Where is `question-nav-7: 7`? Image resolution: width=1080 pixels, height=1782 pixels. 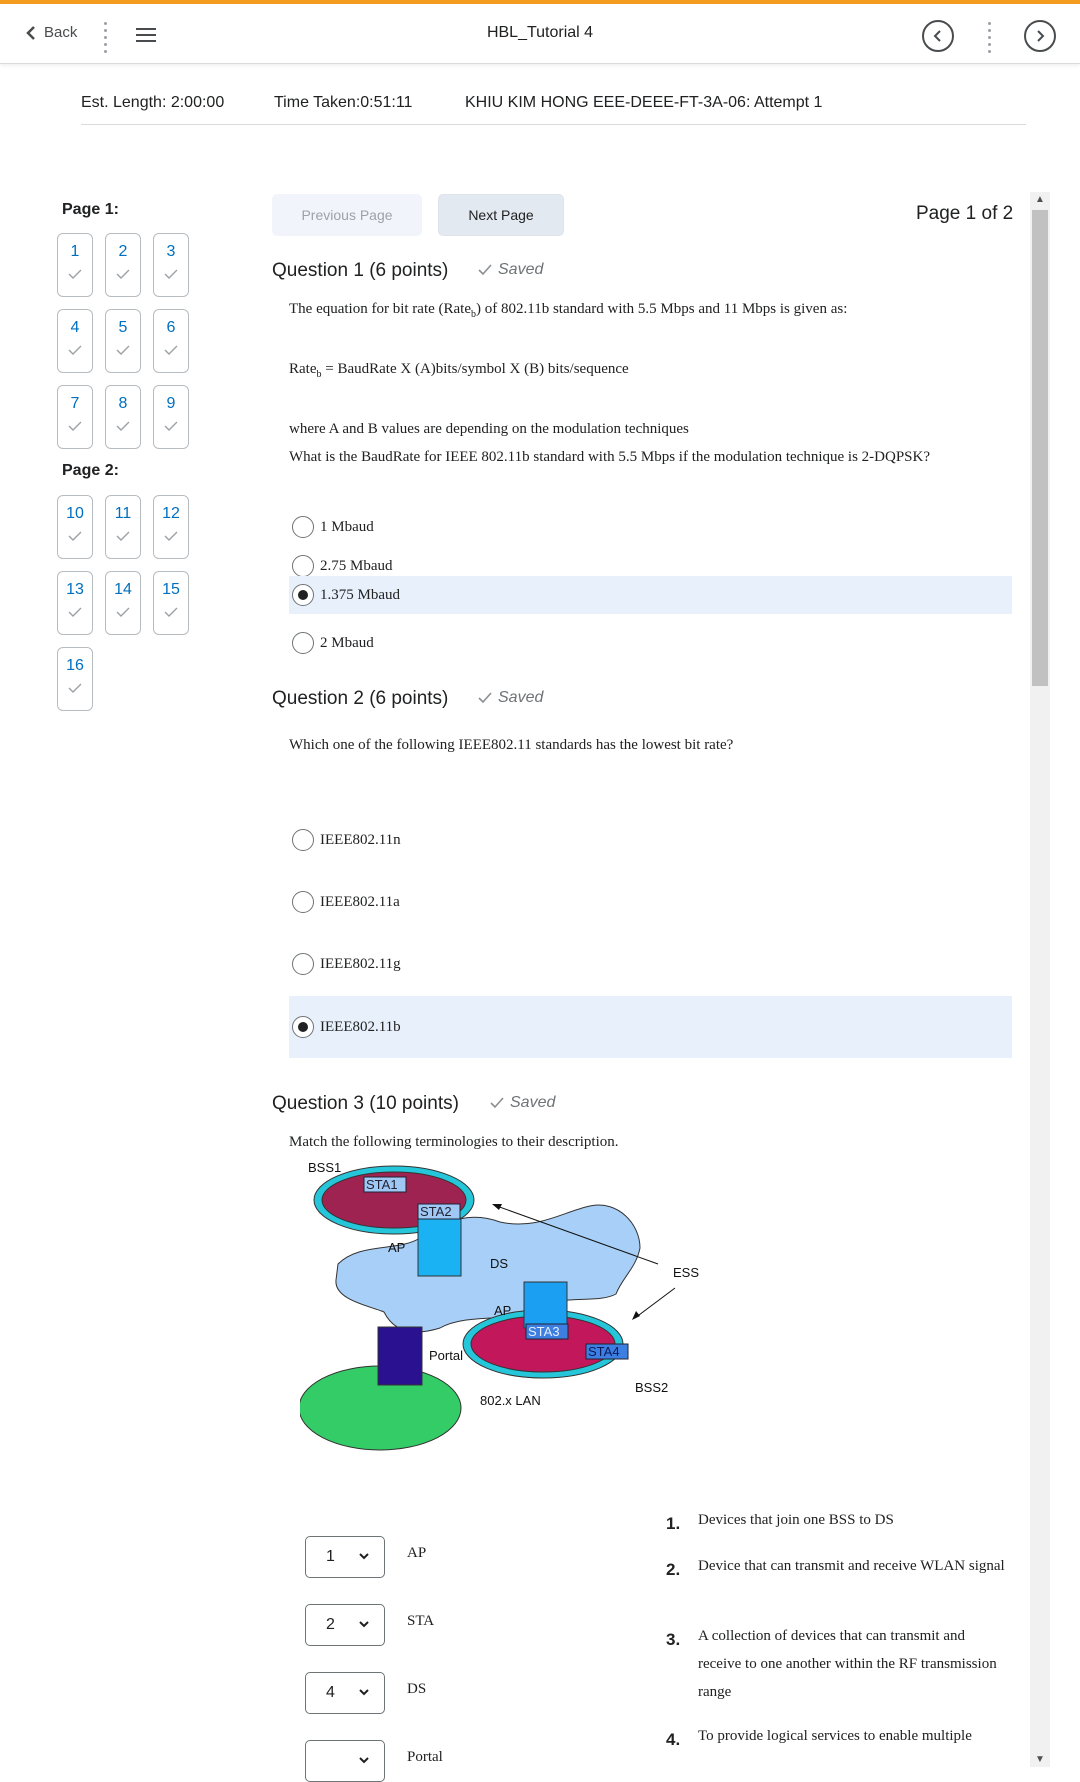
question-nav-7: 7 is located at coordinates (75, 417).